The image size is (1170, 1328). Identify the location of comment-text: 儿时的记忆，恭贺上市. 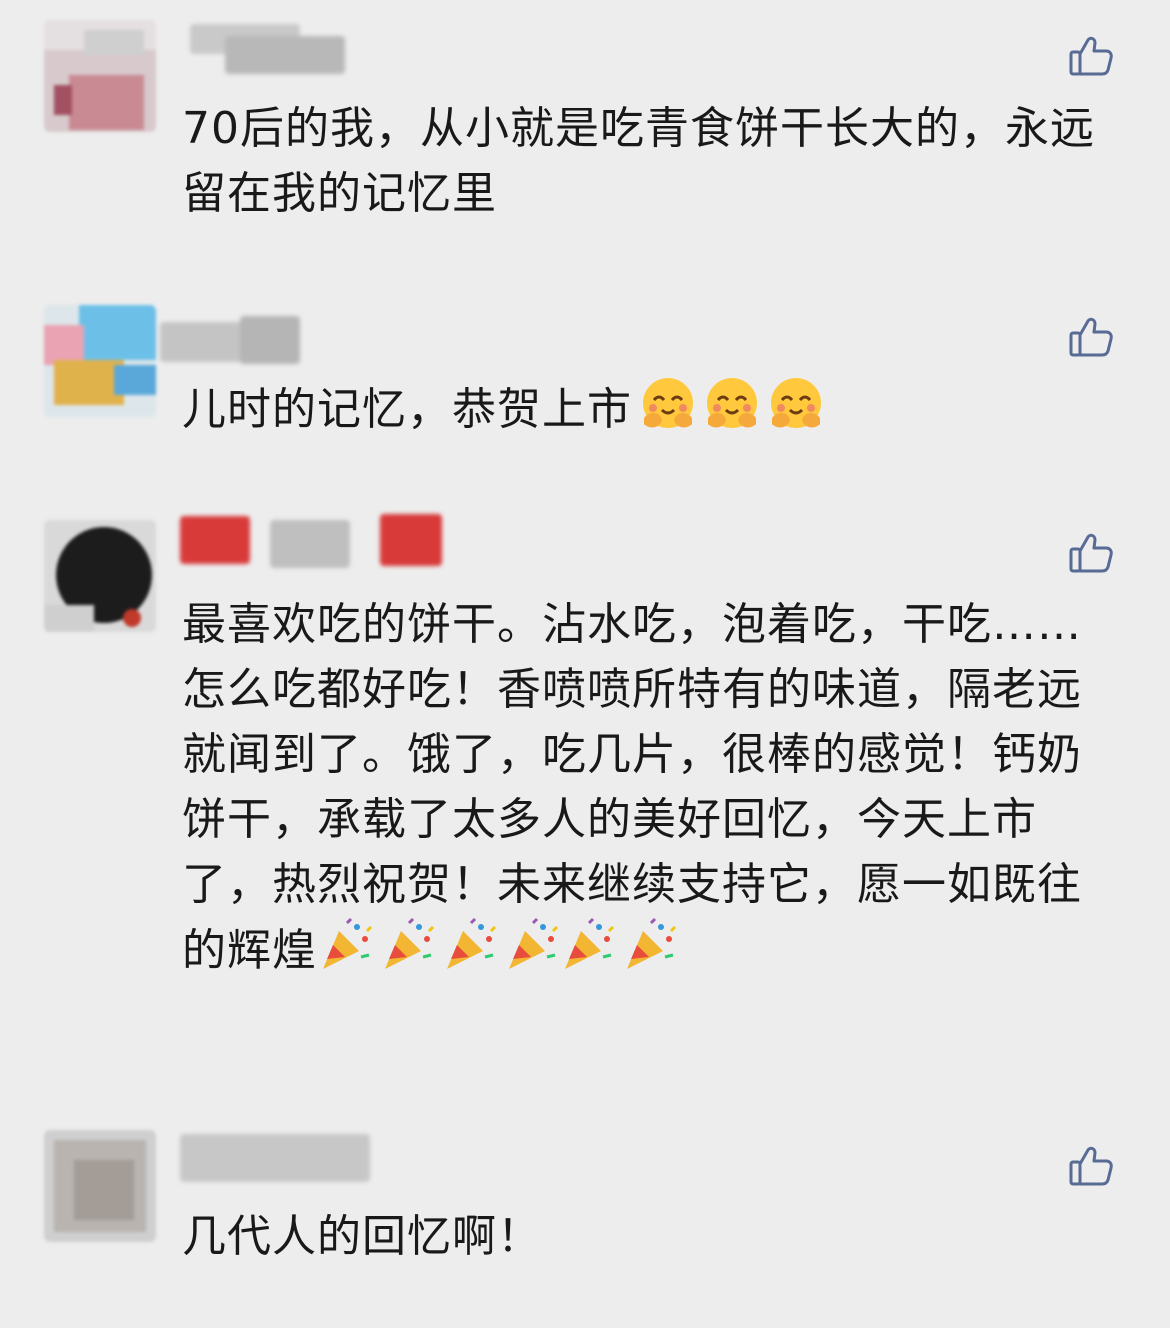
(642, 409).